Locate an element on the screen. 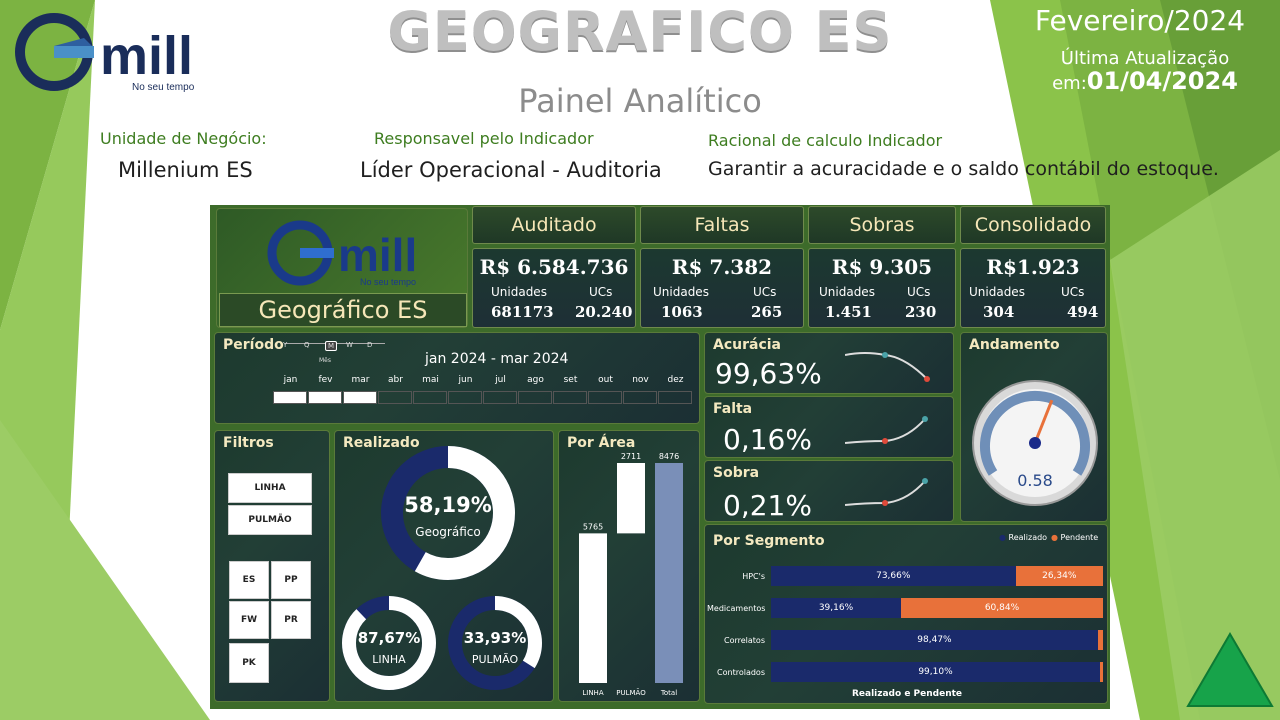  kpi-sobras-value: R$ 9.305 is located at coordinates (882, 267).